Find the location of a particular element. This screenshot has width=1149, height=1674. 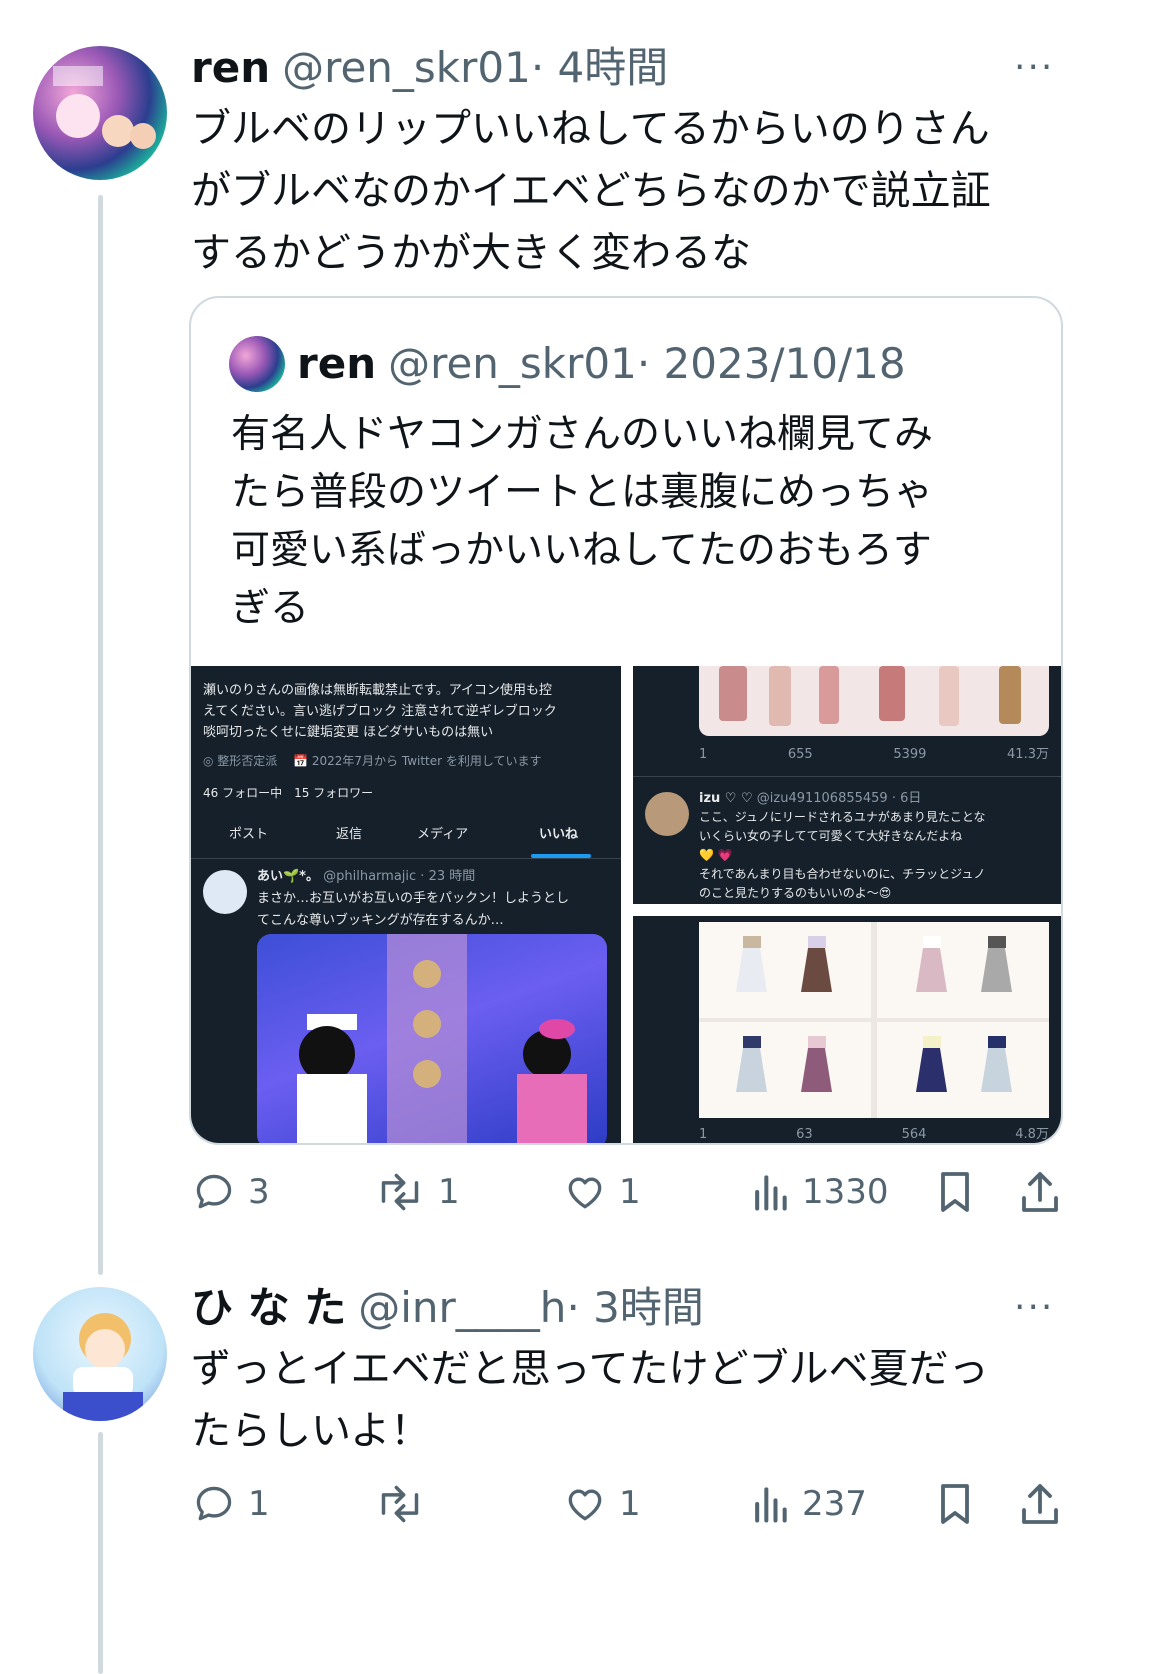

izu-line: ここ、ジュノにリードされるユナがあまり見たことな is located at coordinates (842, 817).